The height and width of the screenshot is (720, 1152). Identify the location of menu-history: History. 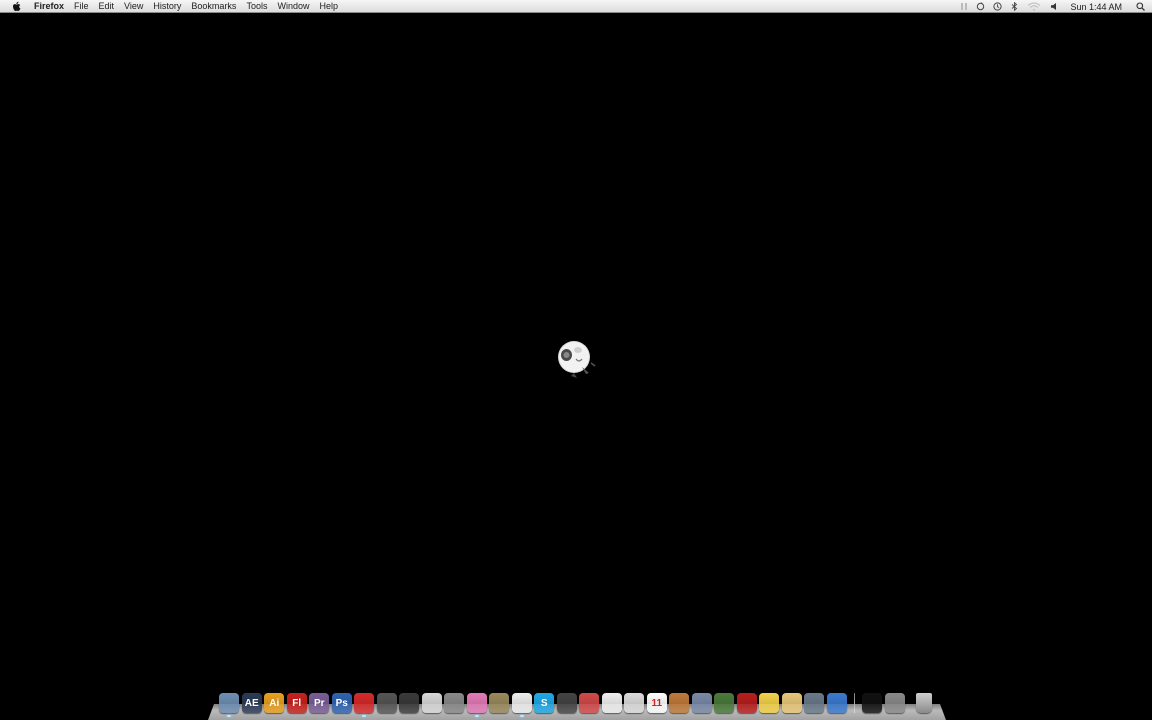
(167, 6).